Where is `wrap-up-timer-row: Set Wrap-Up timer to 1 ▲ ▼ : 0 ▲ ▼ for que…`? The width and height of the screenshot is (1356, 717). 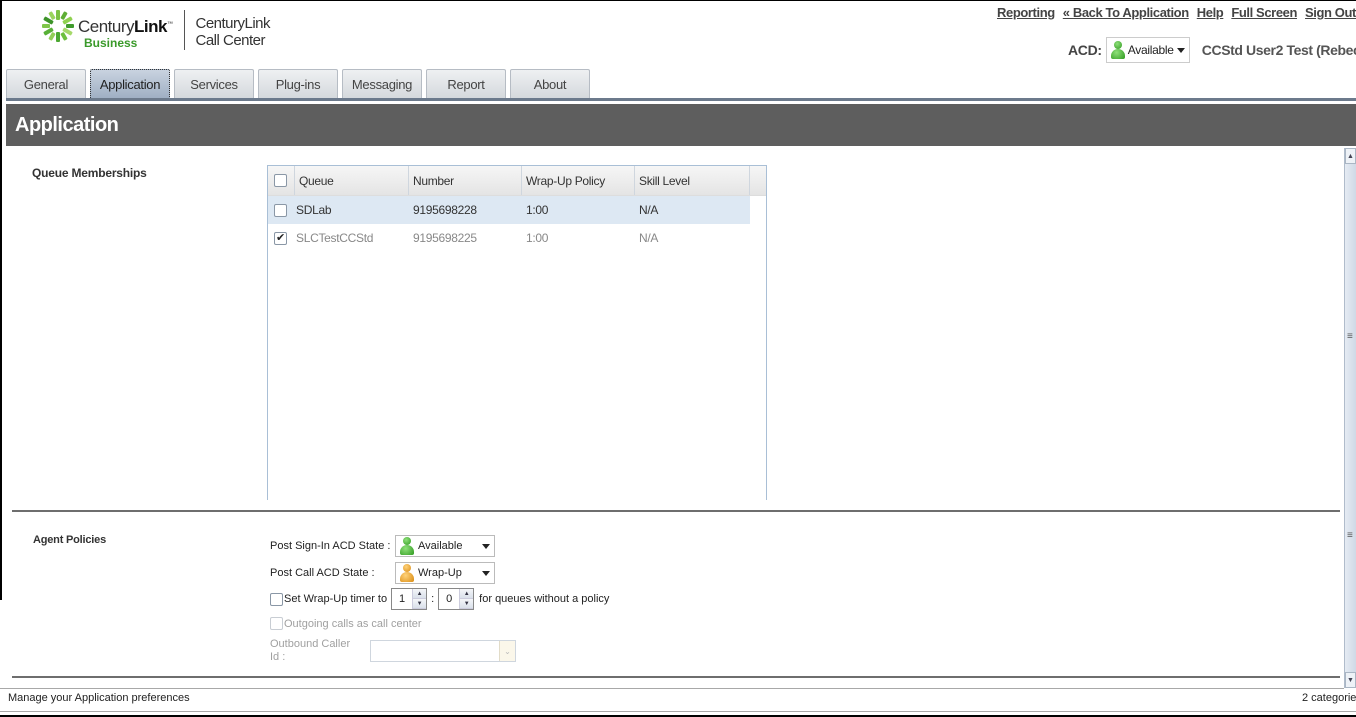
wrap-up-timer-row: Set Wrap-Up timer to 1 ▲ ▼ : 0 ▲ ▼ for que… is located at coordinates (439, 599).